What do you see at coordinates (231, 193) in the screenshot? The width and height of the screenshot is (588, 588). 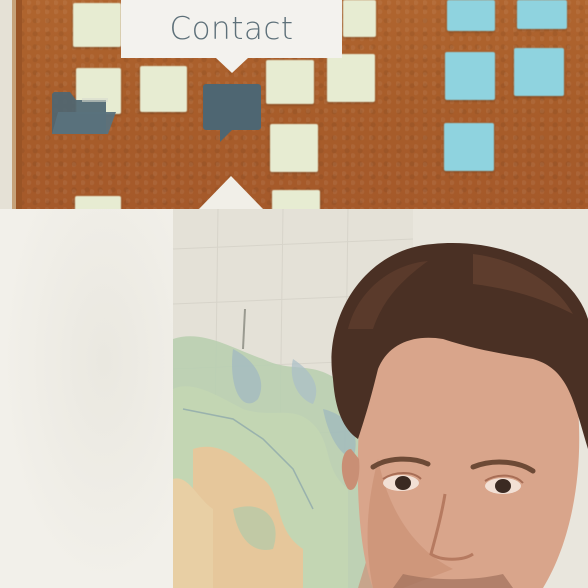 I see `section-pointer` at bounding box center [231, 193].